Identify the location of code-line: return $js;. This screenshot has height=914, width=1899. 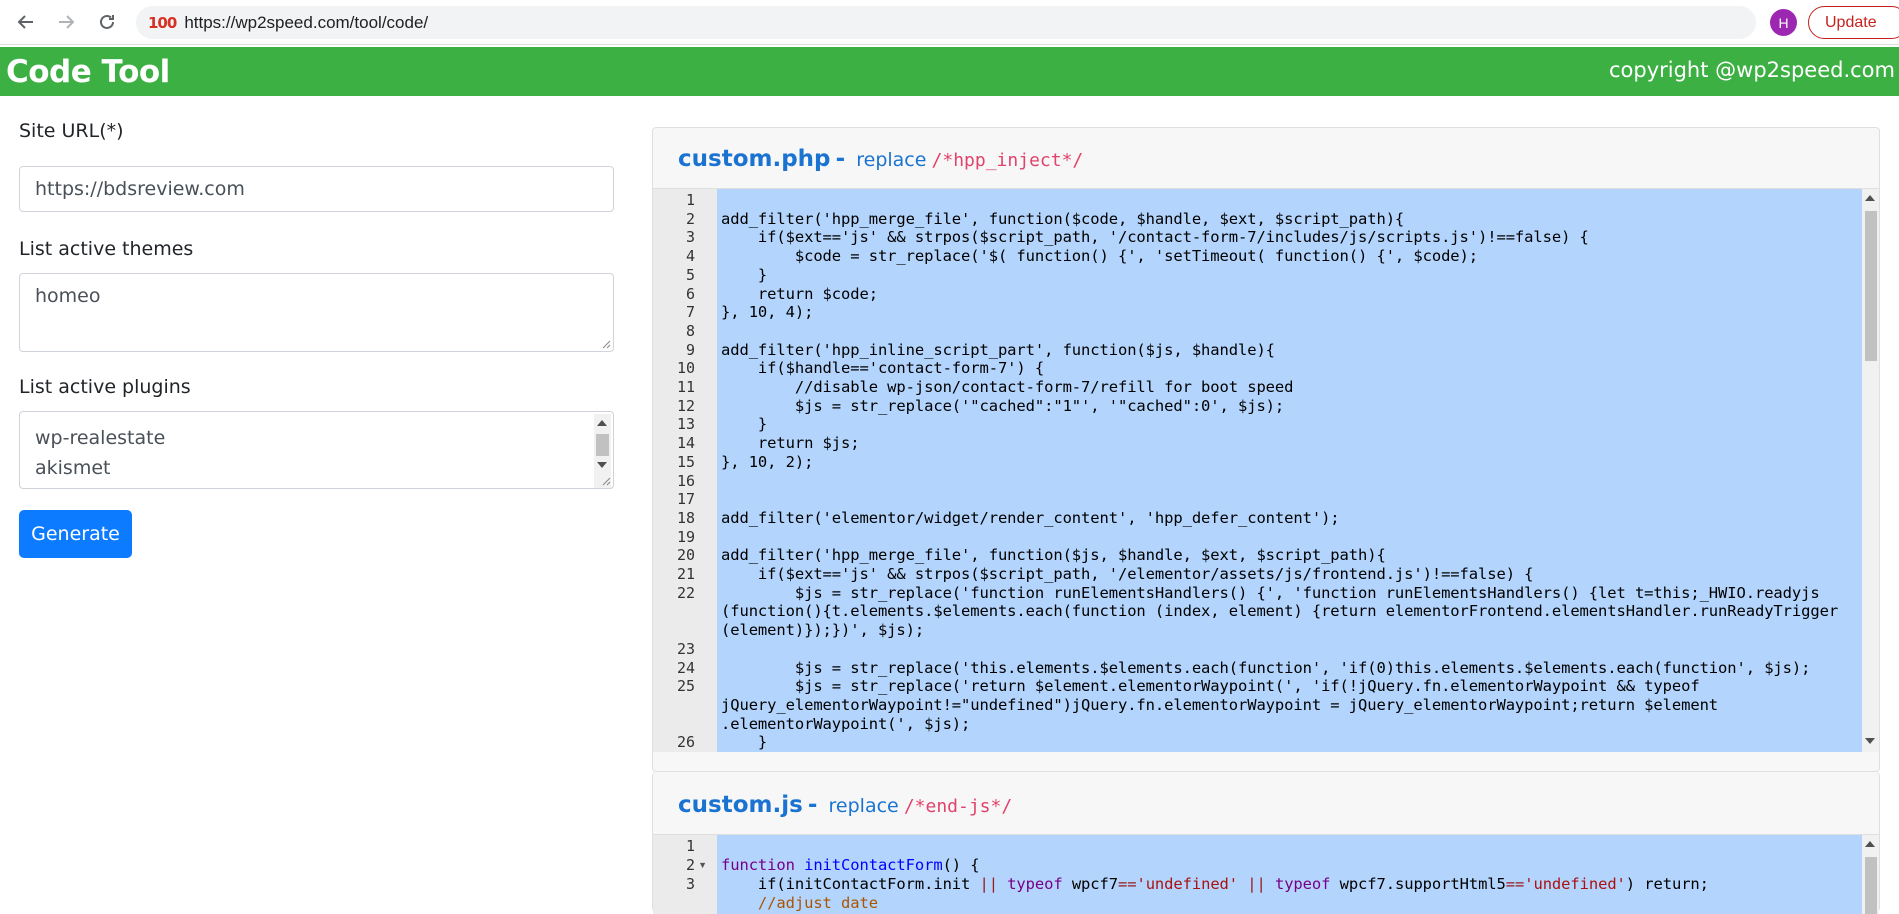
(790, 443).